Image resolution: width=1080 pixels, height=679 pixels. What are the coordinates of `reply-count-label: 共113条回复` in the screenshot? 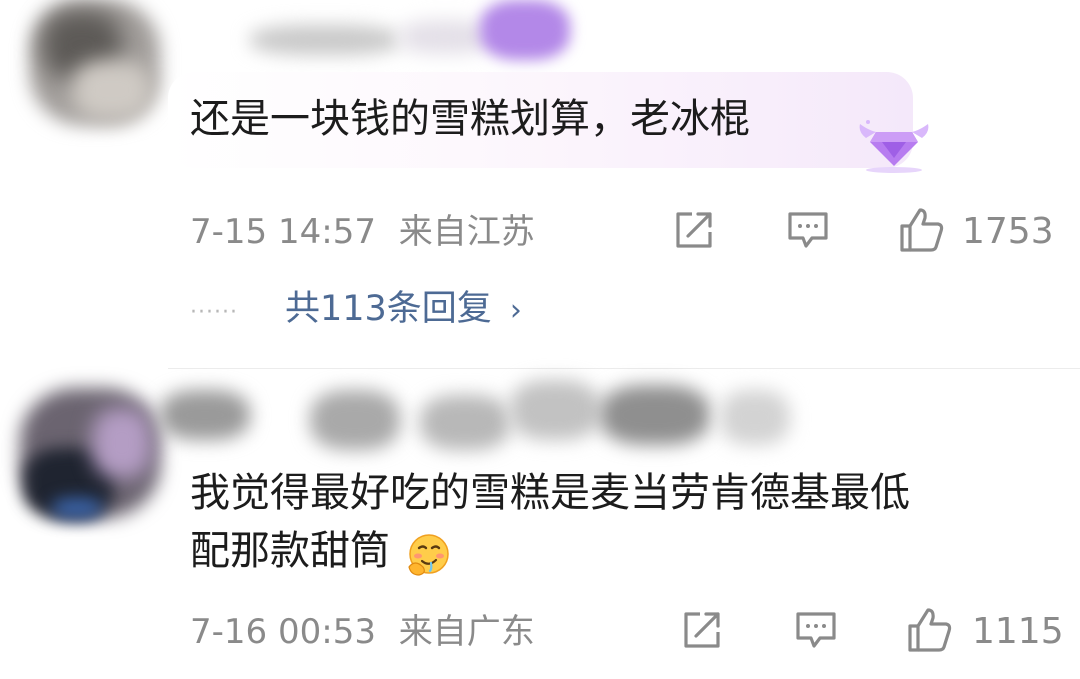 It's located at (388, 309).